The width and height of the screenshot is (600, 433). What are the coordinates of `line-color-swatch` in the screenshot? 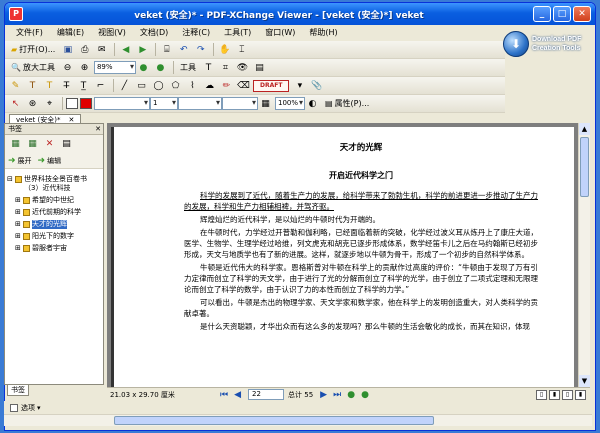 It's located at (72, 103).